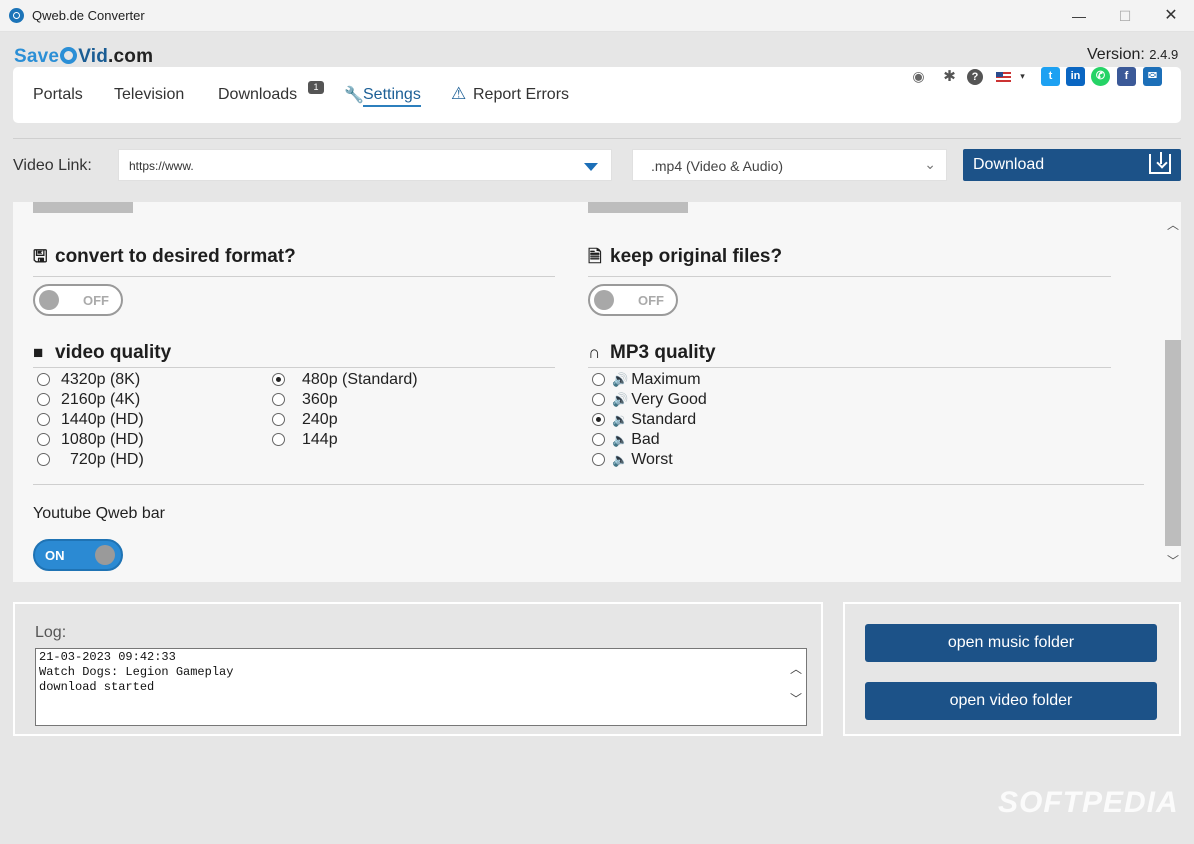 This screenshot has width=1194, height=844. Describe the element at coordinates (620, 459) in the screenshot. I see `volume-off-icon: 🔈` at that location.